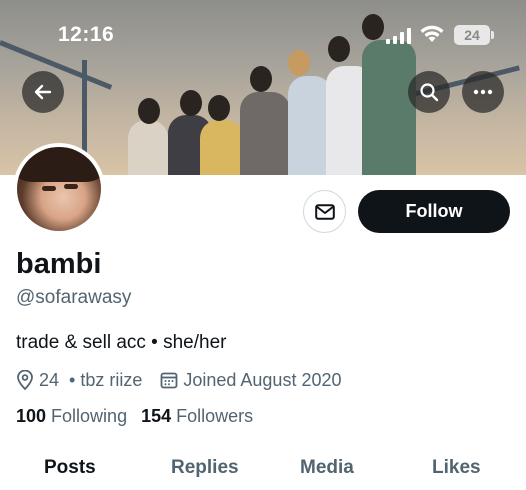 Image resolution: width=526 pixels, height=490 pixels. Describe the element at coordinates (472, 35) in the screenshot. I see `battery-level: 24` at that location.